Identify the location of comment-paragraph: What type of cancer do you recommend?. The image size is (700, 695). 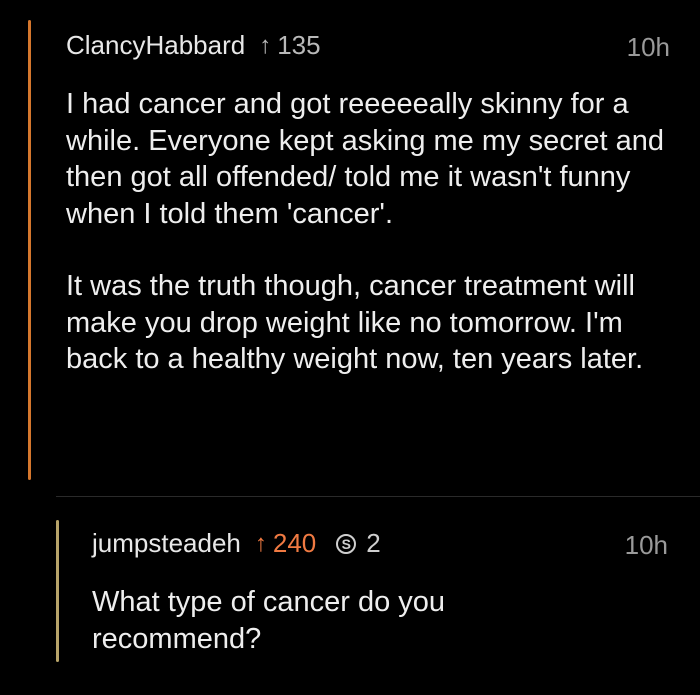
(269, 620).